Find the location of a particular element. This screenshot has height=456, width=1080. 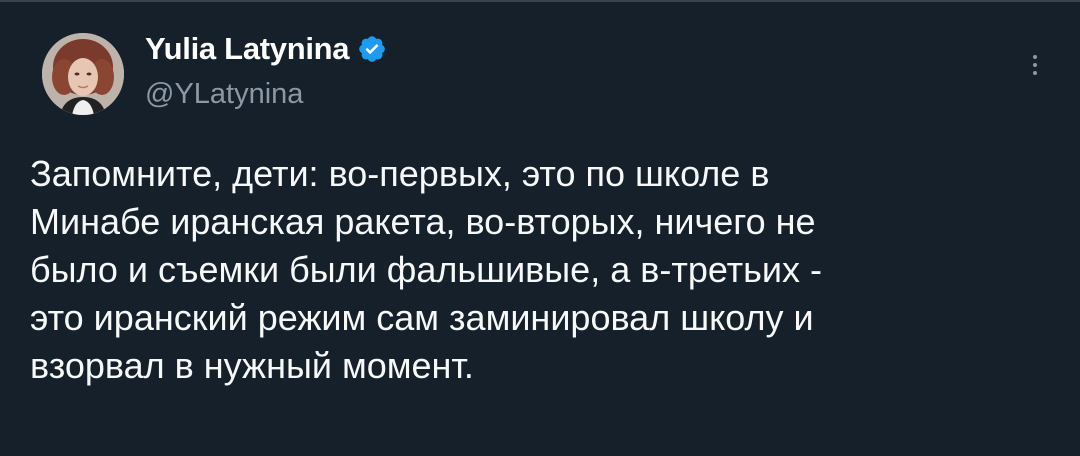

author-handle: @YLatynina is located at coordinates (224, 94).